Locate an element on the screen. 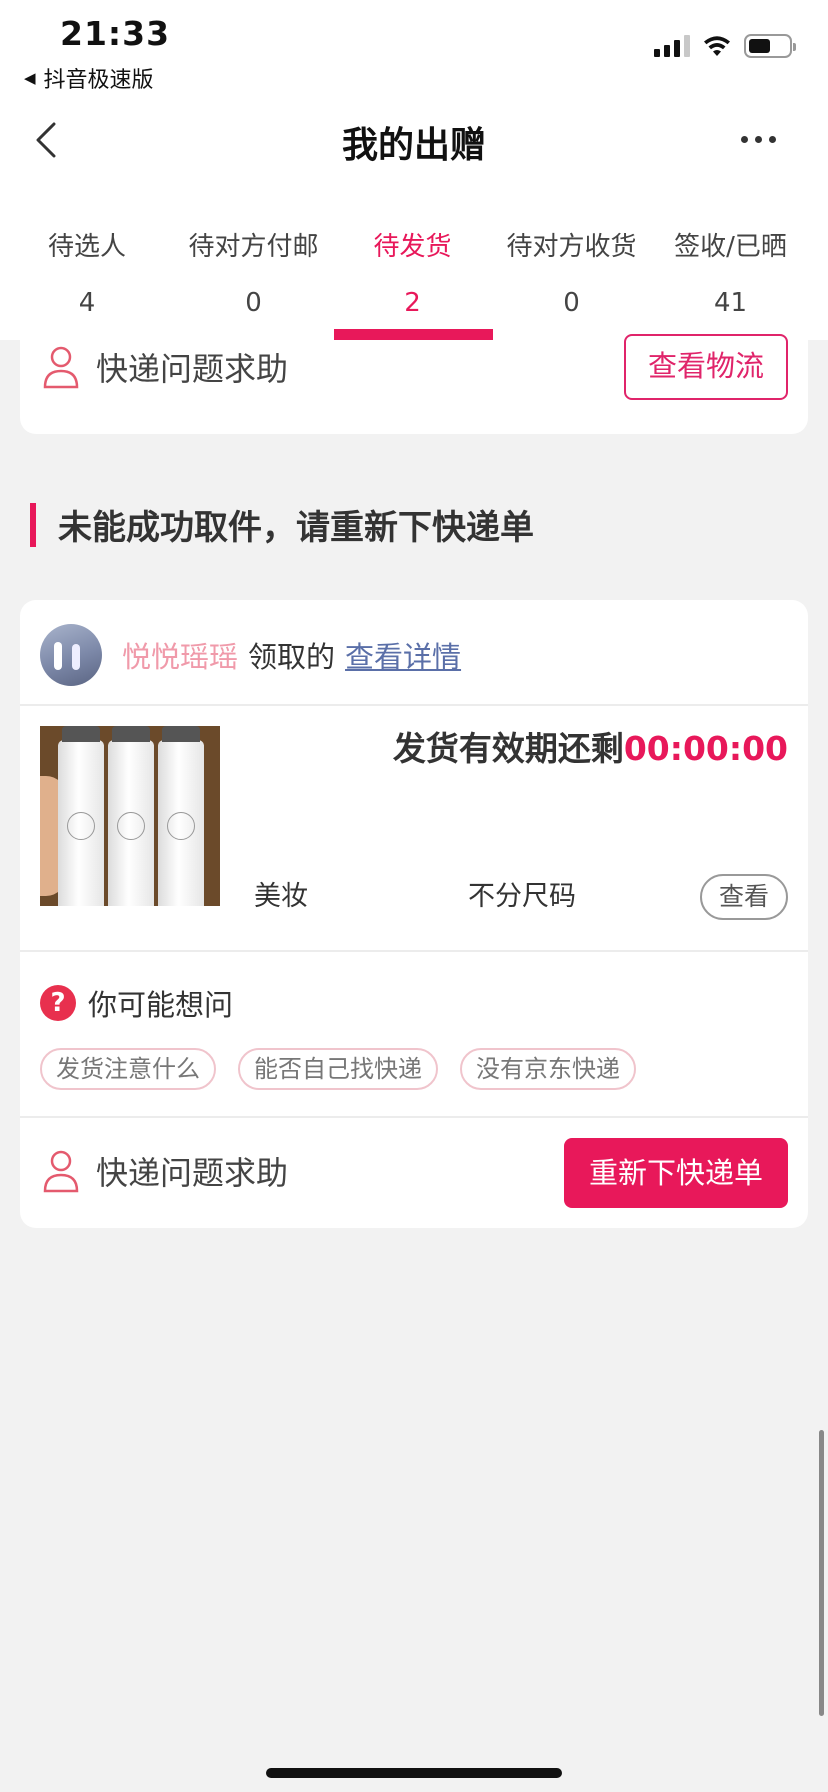 This screenshot has height=1792, width=828. countdown: 00:00:00 is located at coordinates (705, 748).